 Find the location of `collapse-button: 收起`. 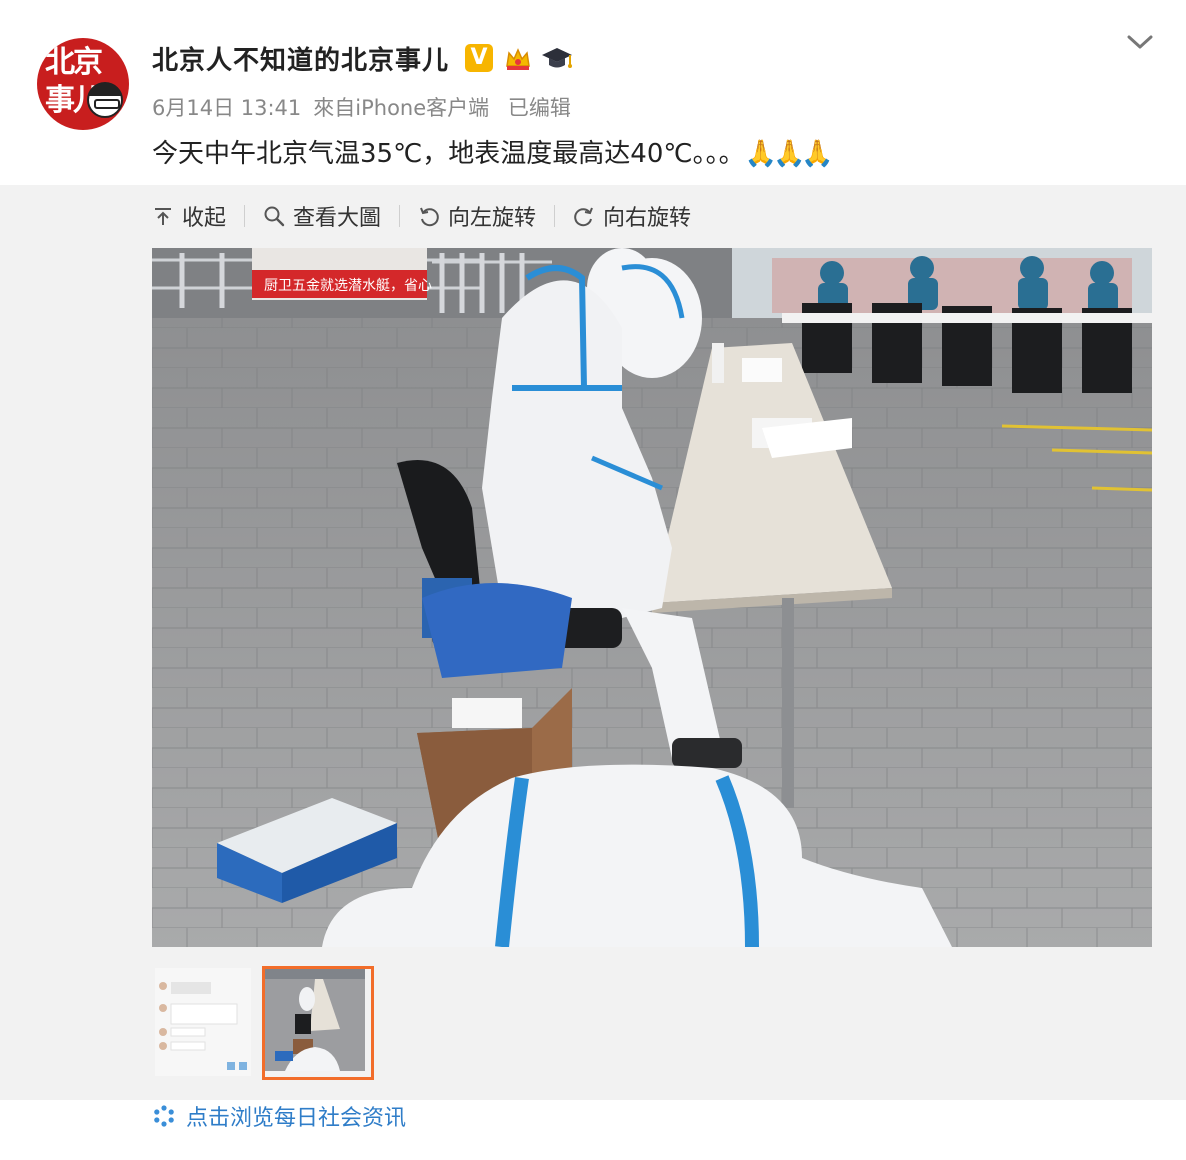

collapse-button: 收起 is located at coordinates (189, 216).